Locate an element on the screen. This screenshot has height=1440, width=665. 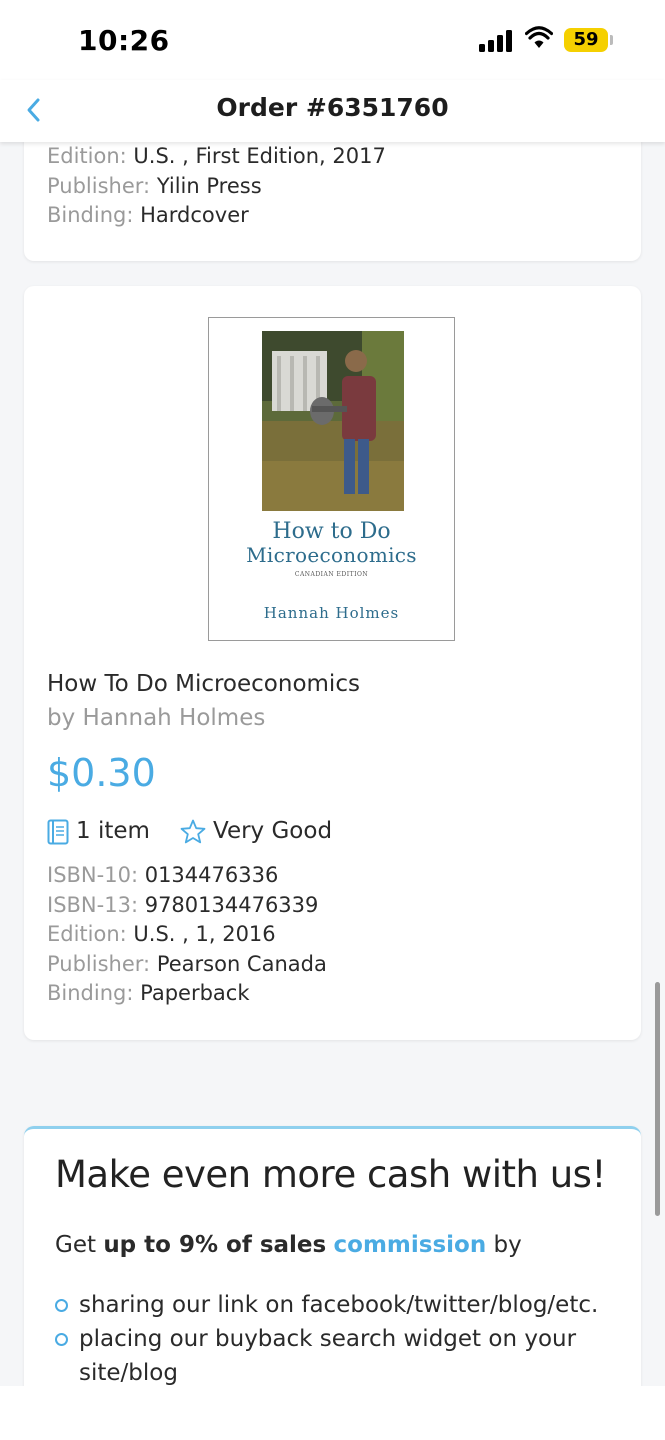
star-icon is located at coordinates (193, 831).